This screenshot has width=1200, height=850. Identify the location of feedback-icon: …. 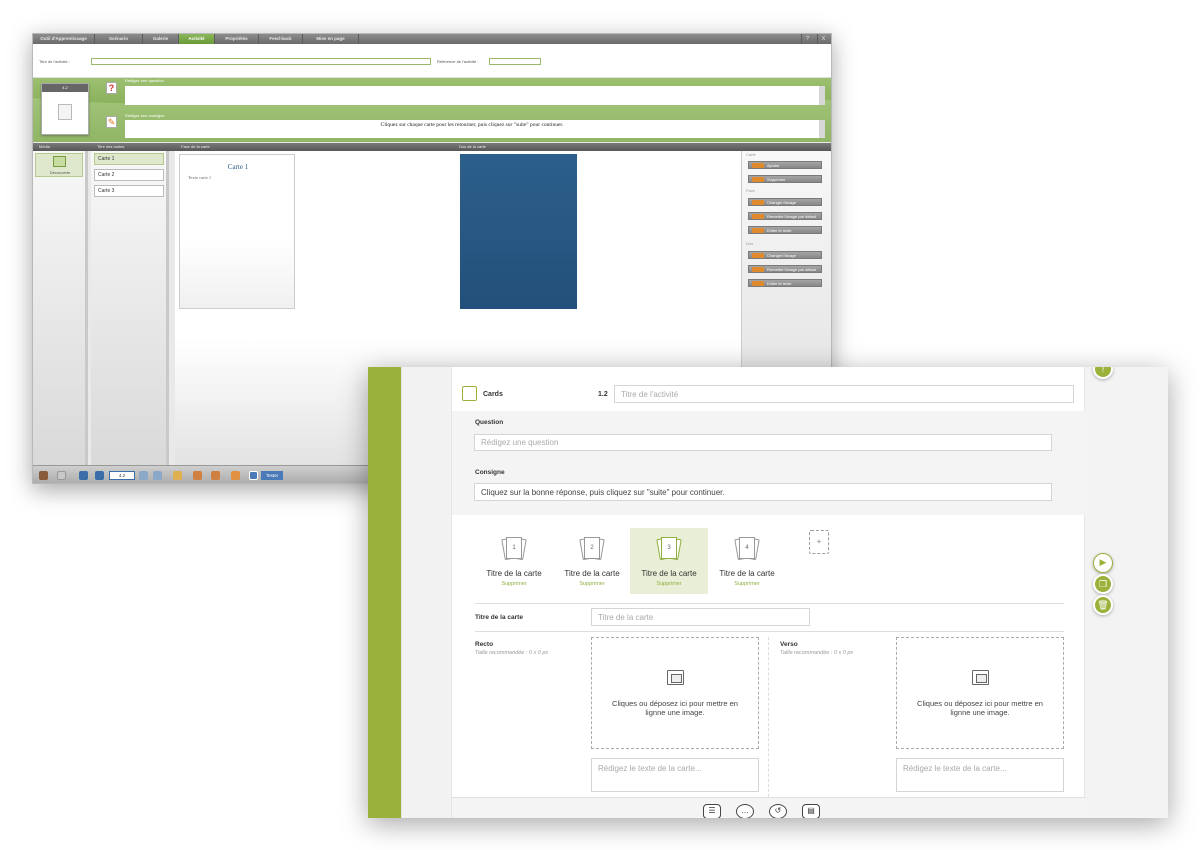
(745, 811).